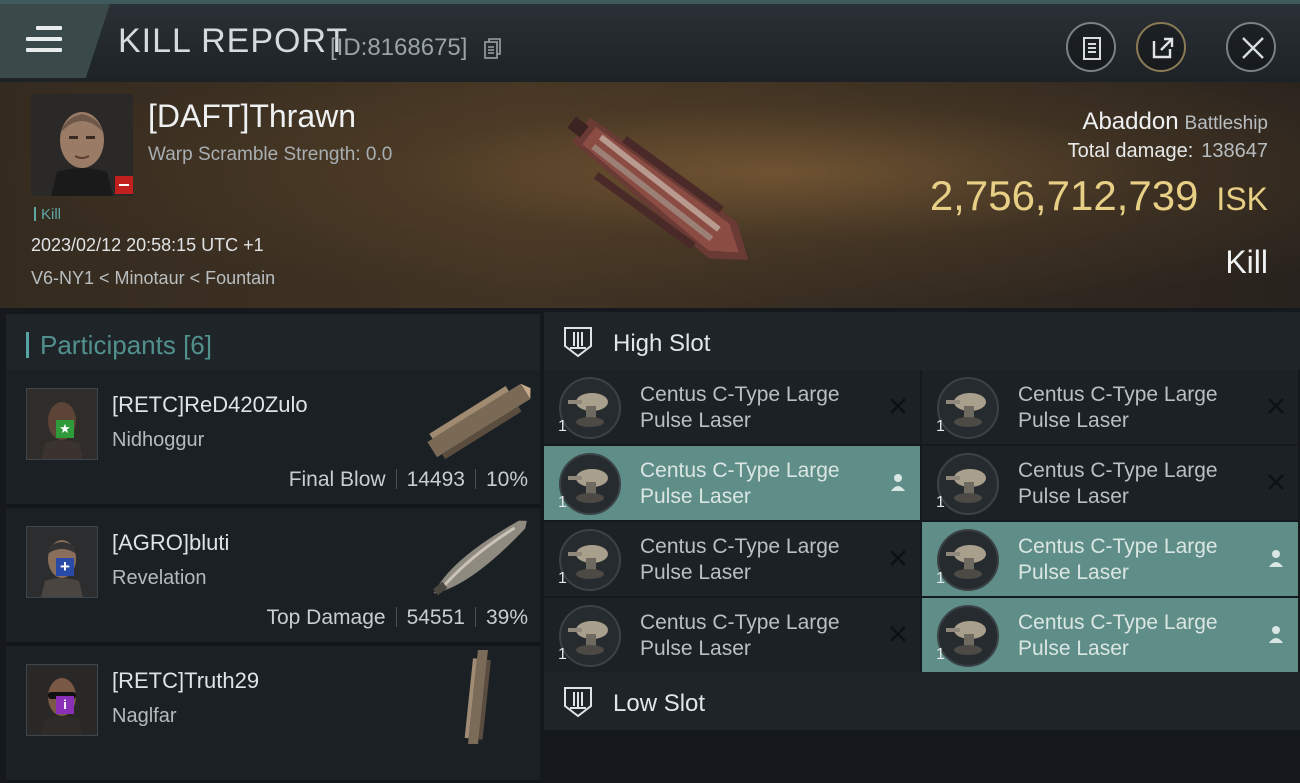 This screenshot has width=1300, height=783. What do you see at coordinates (273, 344) in the screenshot?
I see `participants-header: Participants [6]` at bounding box center [273, 344].